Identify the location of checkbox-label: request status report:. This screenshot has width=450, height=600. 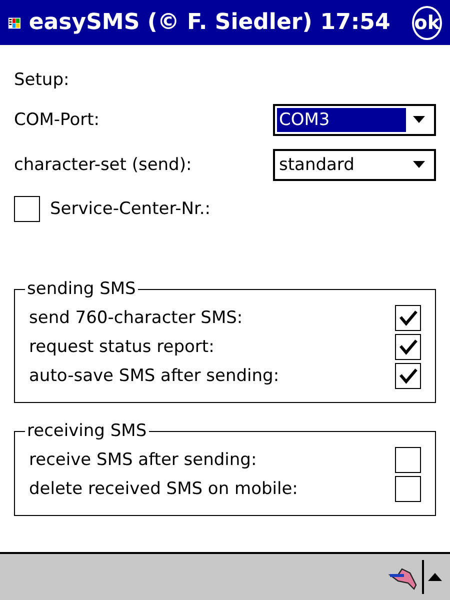
(122, 346).